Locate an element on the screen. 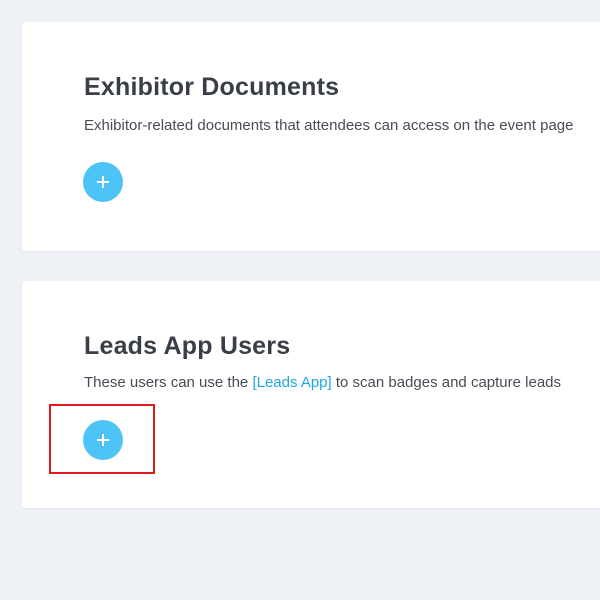 The image size is (600, 600). leads-app-link: [Leads App] is located at coordinates (291, 382).